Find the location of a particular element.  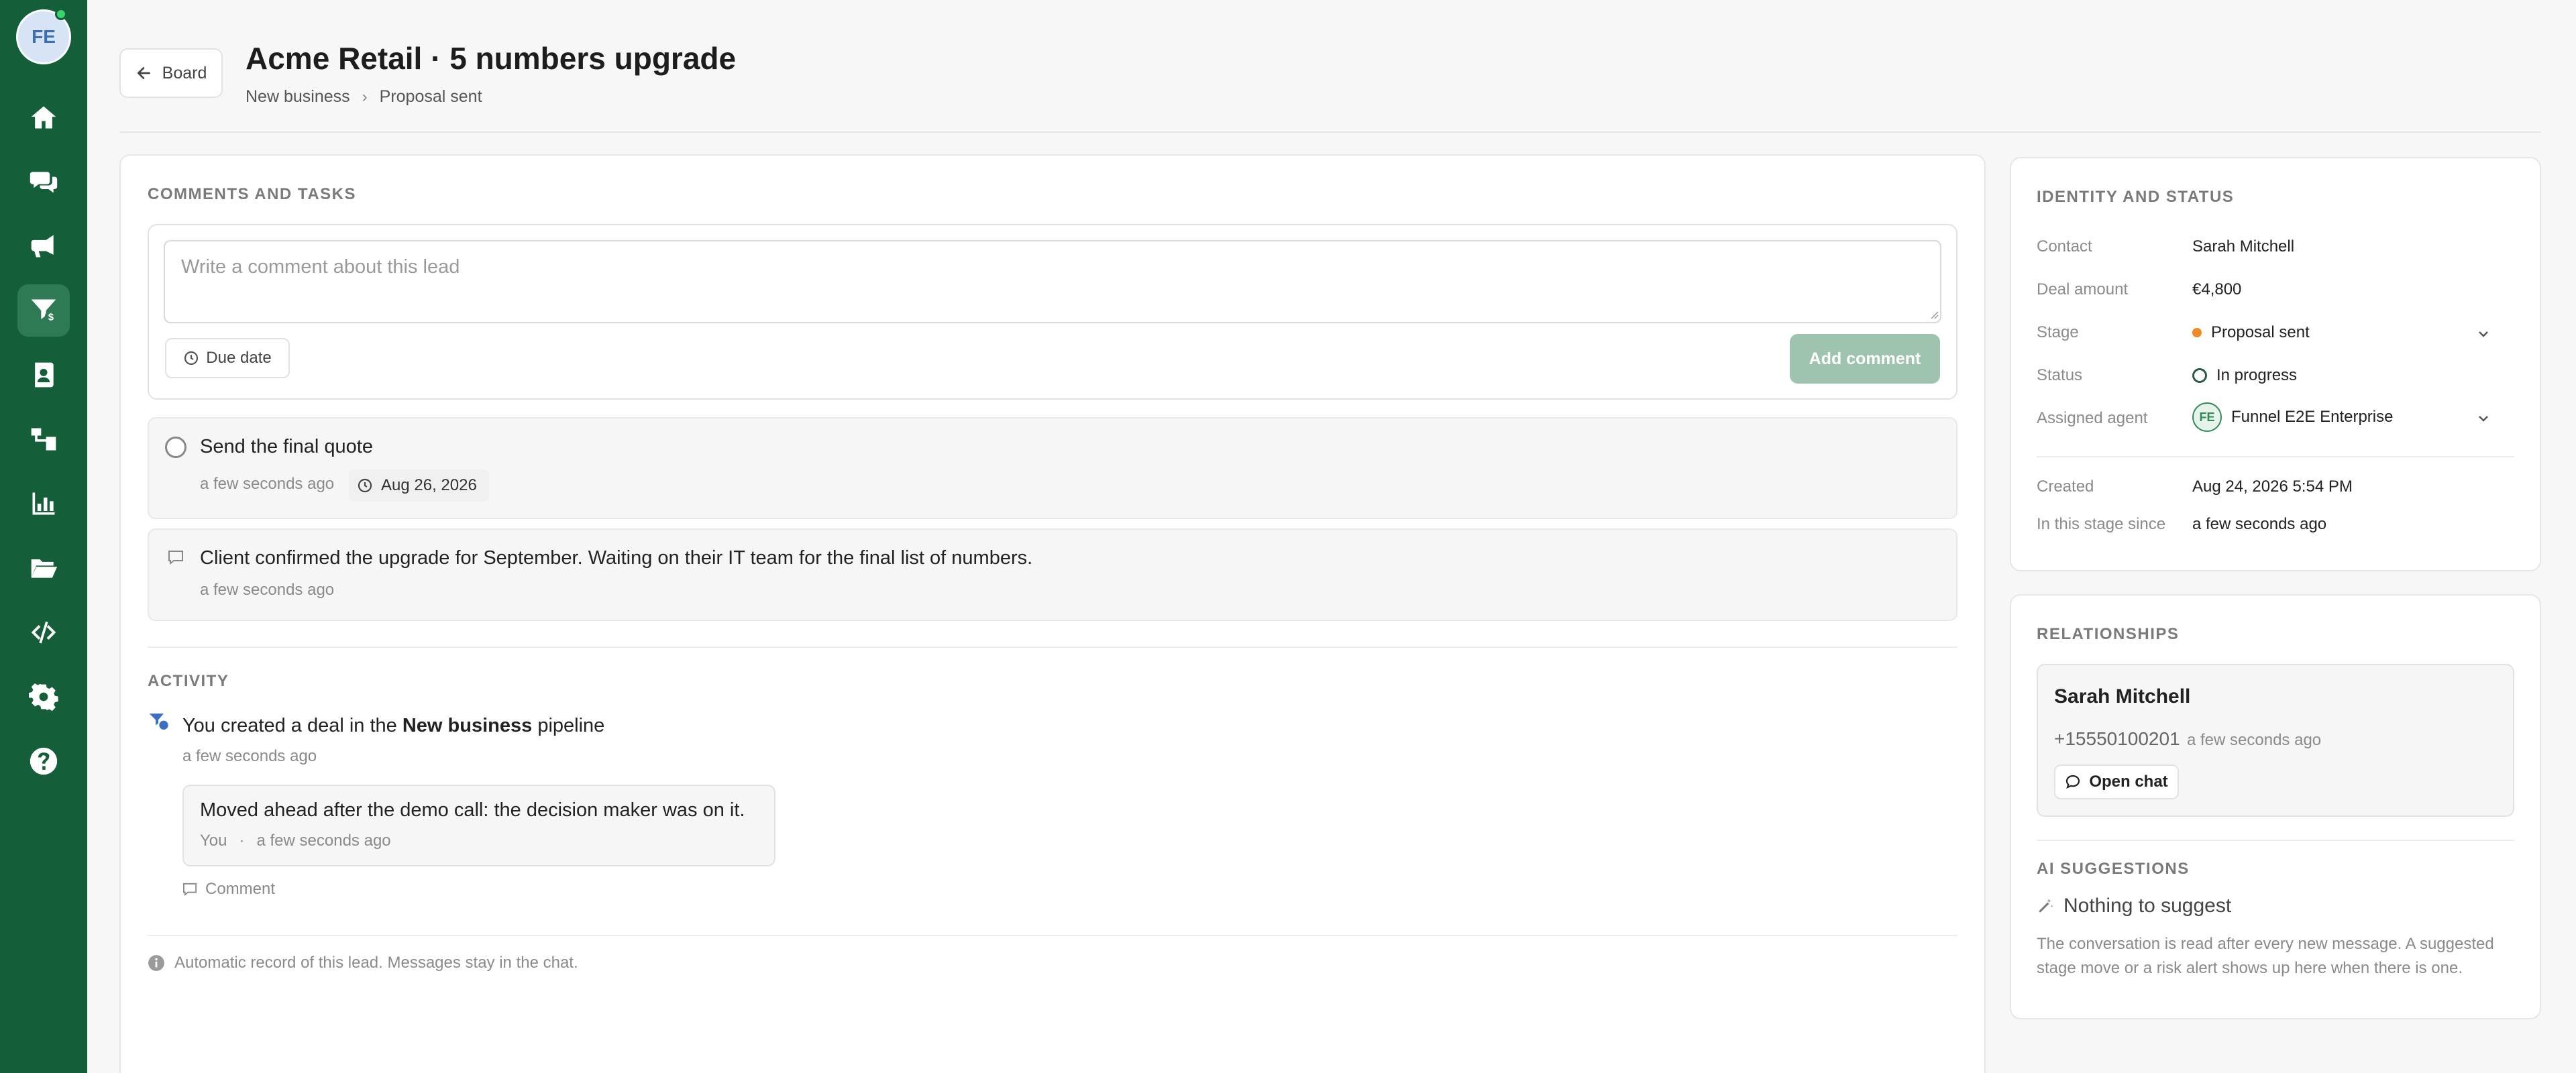

online-status-dot is located at coordinates (61, 14).